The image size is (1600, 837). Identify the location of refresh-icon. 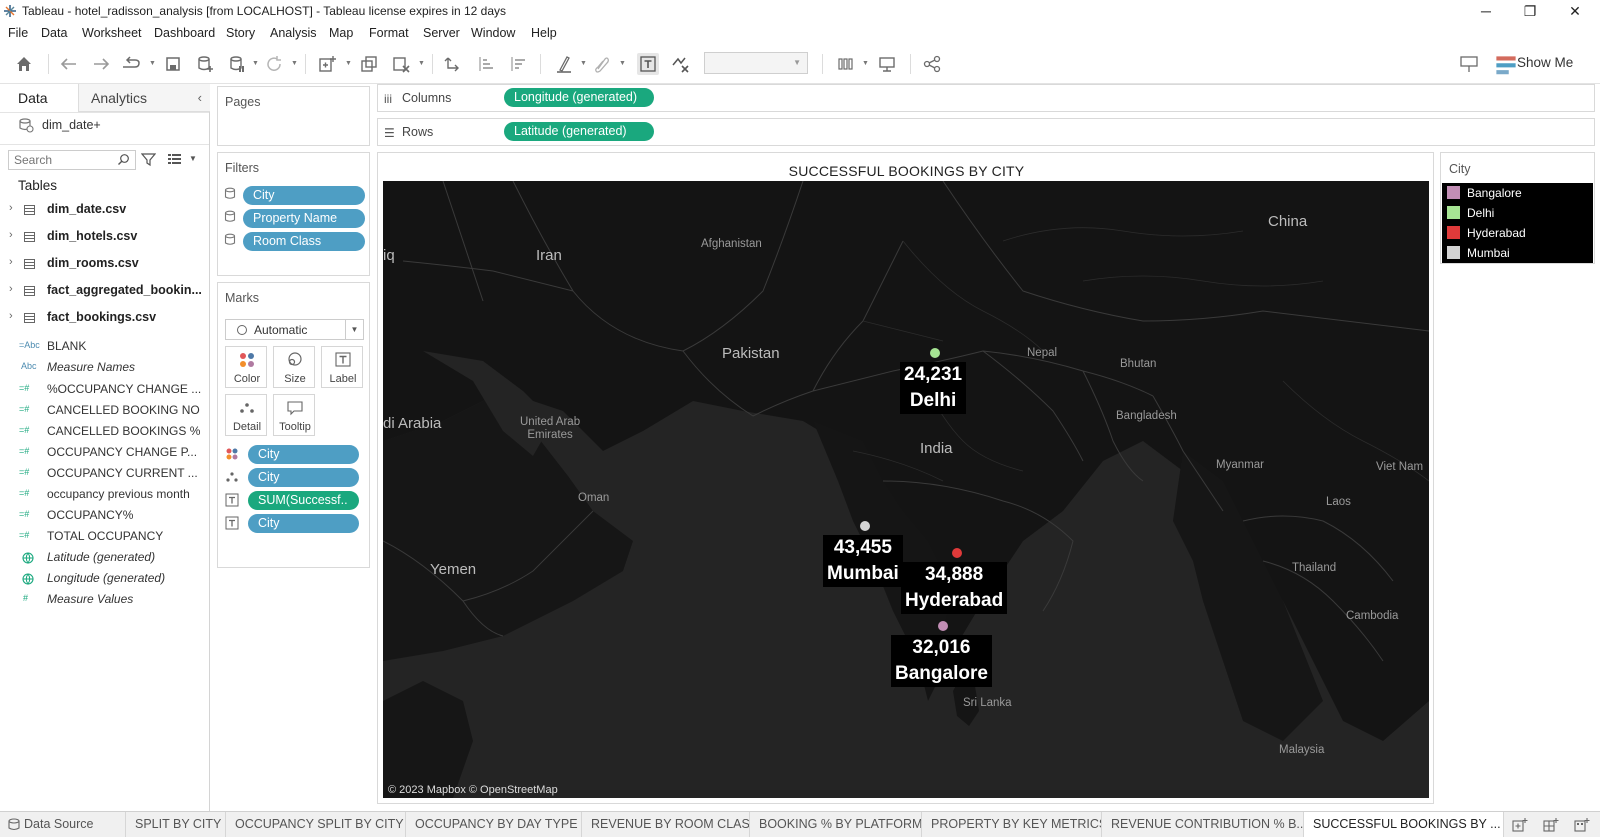
(274, 64).